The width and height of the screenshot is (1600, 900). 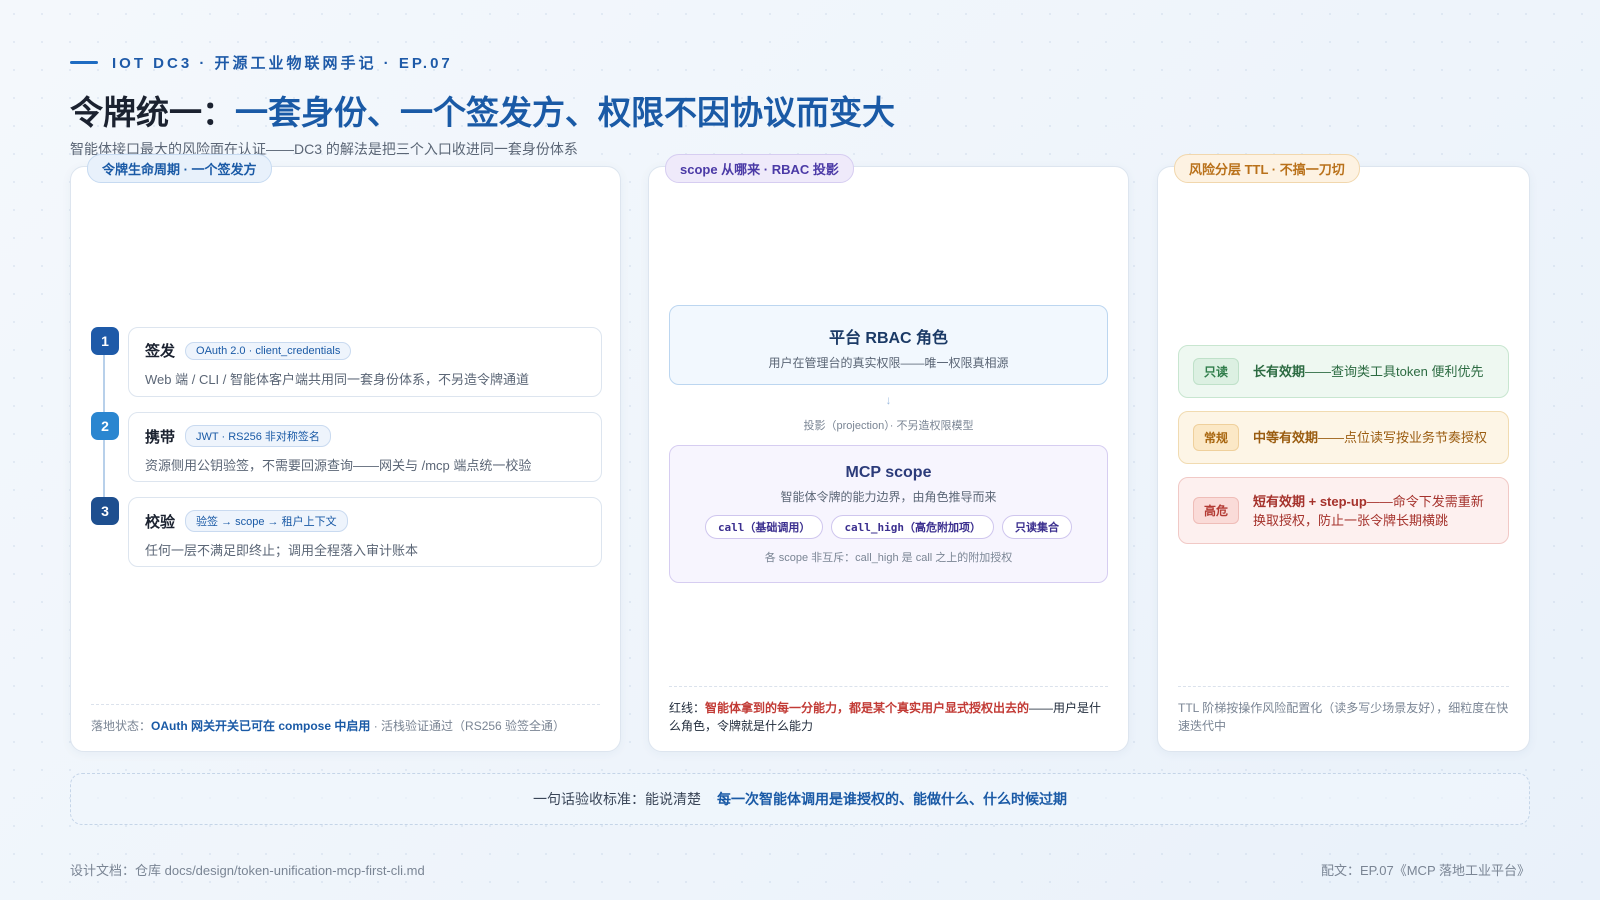 What do you see at coordinates (337, 379) in the screenshot?
I see `step-desc: Web 端 / CLI / 智能体客户端共用同一套身份体系，不另造令牌通道` at bounding box center [337, 379].